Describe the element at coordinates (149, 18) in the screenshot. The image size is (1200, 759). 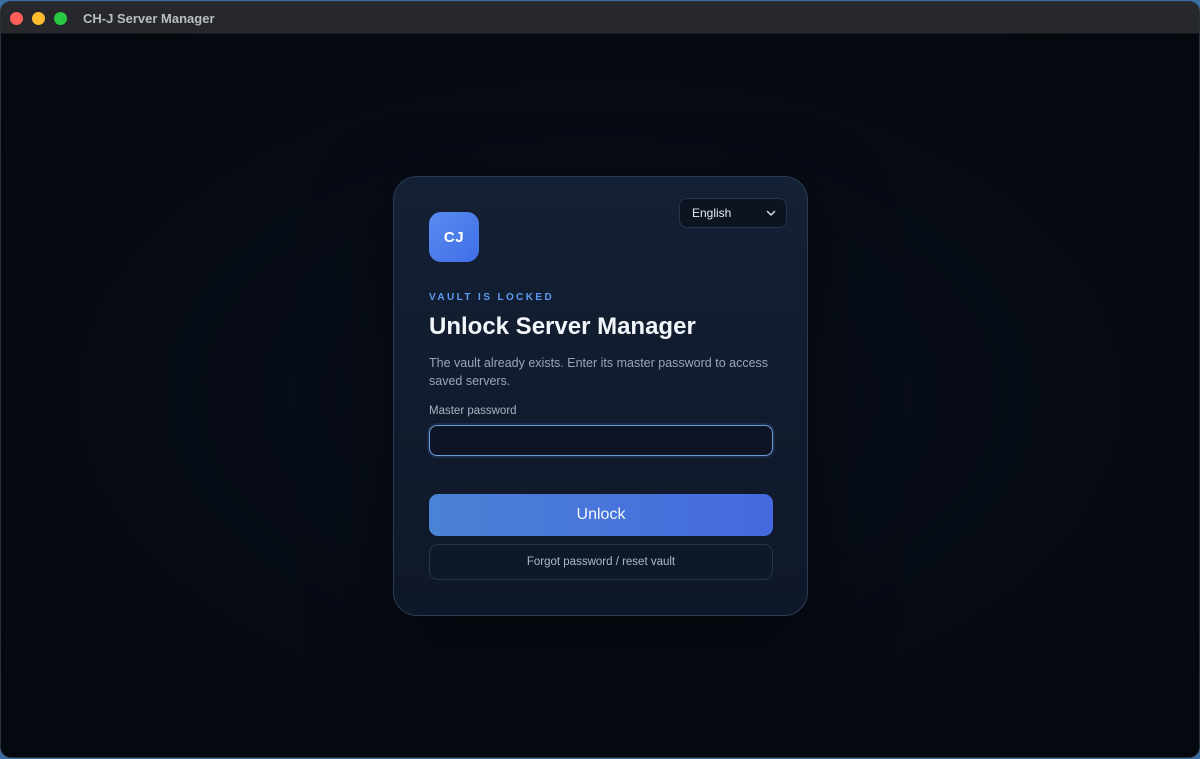
I see `window-title: CH-J Server Manager` at that location.